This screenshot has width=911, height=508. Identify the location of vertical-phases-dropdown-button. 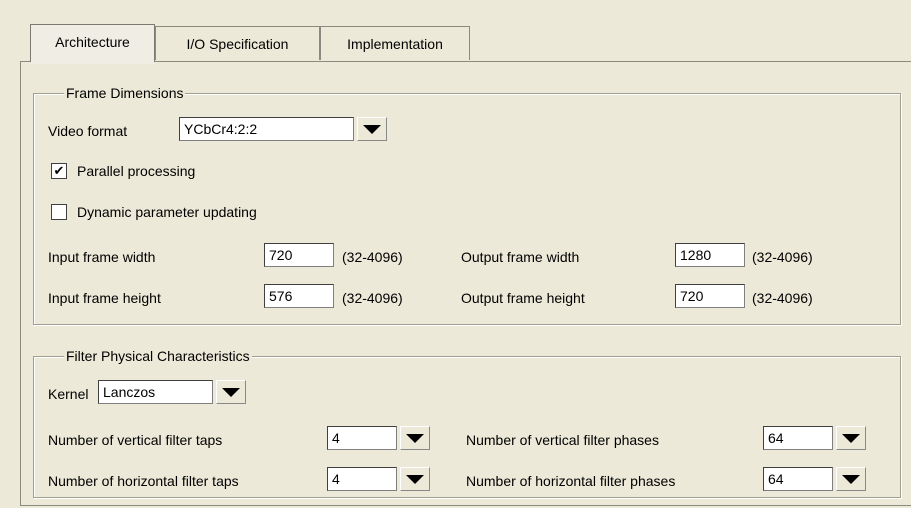
(851, 438).